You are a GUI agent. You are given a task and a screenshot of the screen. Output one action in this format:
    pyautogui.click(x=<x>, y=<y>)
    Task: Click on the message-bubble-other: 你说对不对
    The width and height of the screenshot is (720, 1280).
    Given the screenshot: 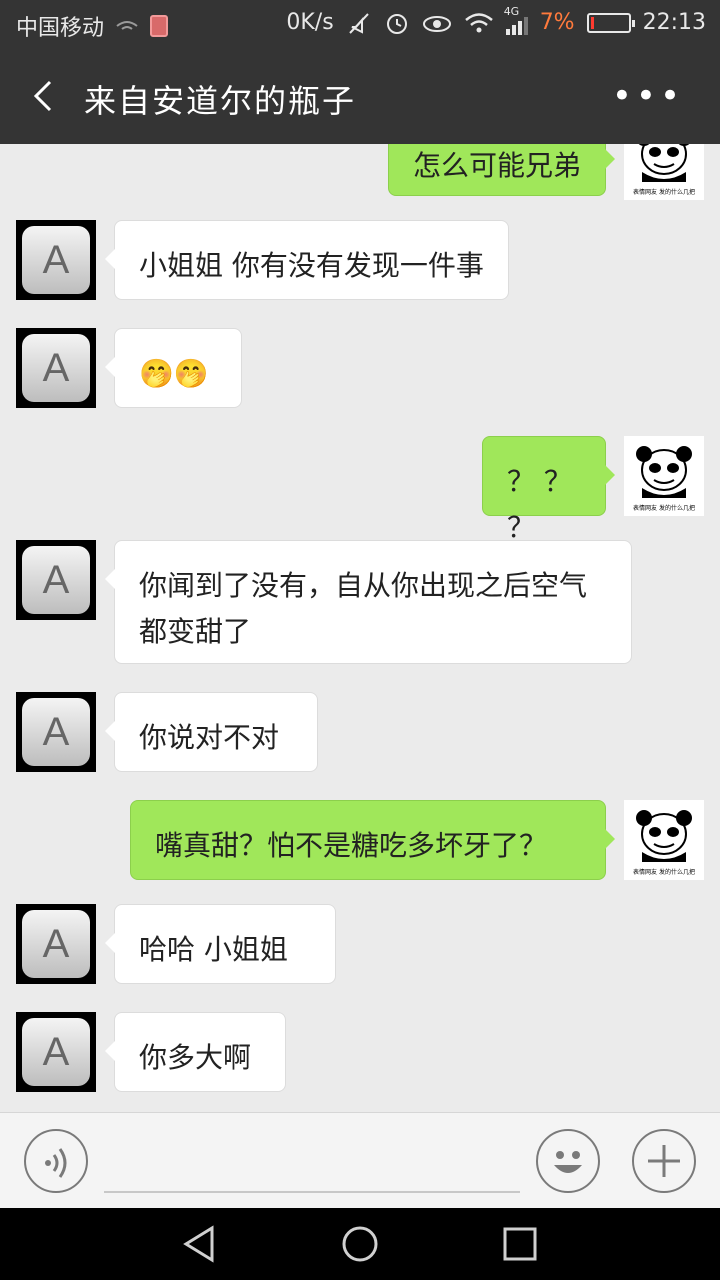 What is the action you would take?
    pyautogui.click(x=211, y=732)
    